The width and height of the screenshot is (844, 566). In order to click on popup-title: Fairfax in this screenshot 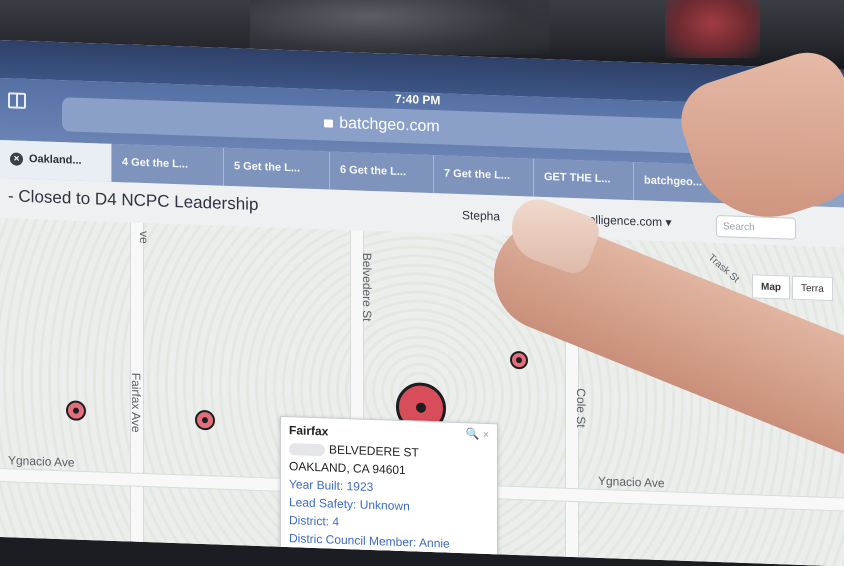, I will do `click(309, 431)`.